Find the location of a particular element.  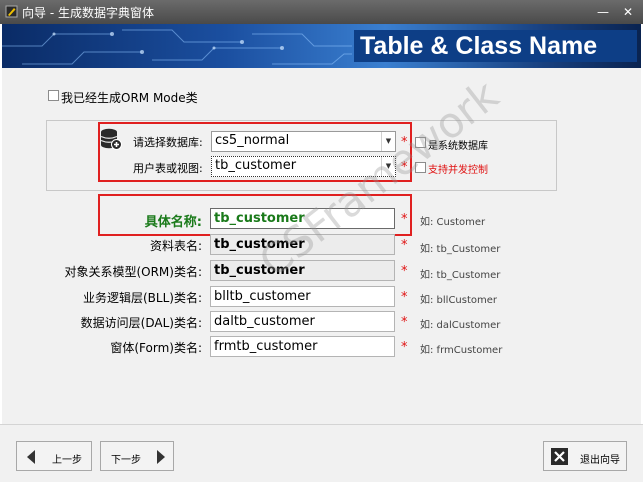

bll-class-value: blltb_customer is located at coordinates (262, 296).